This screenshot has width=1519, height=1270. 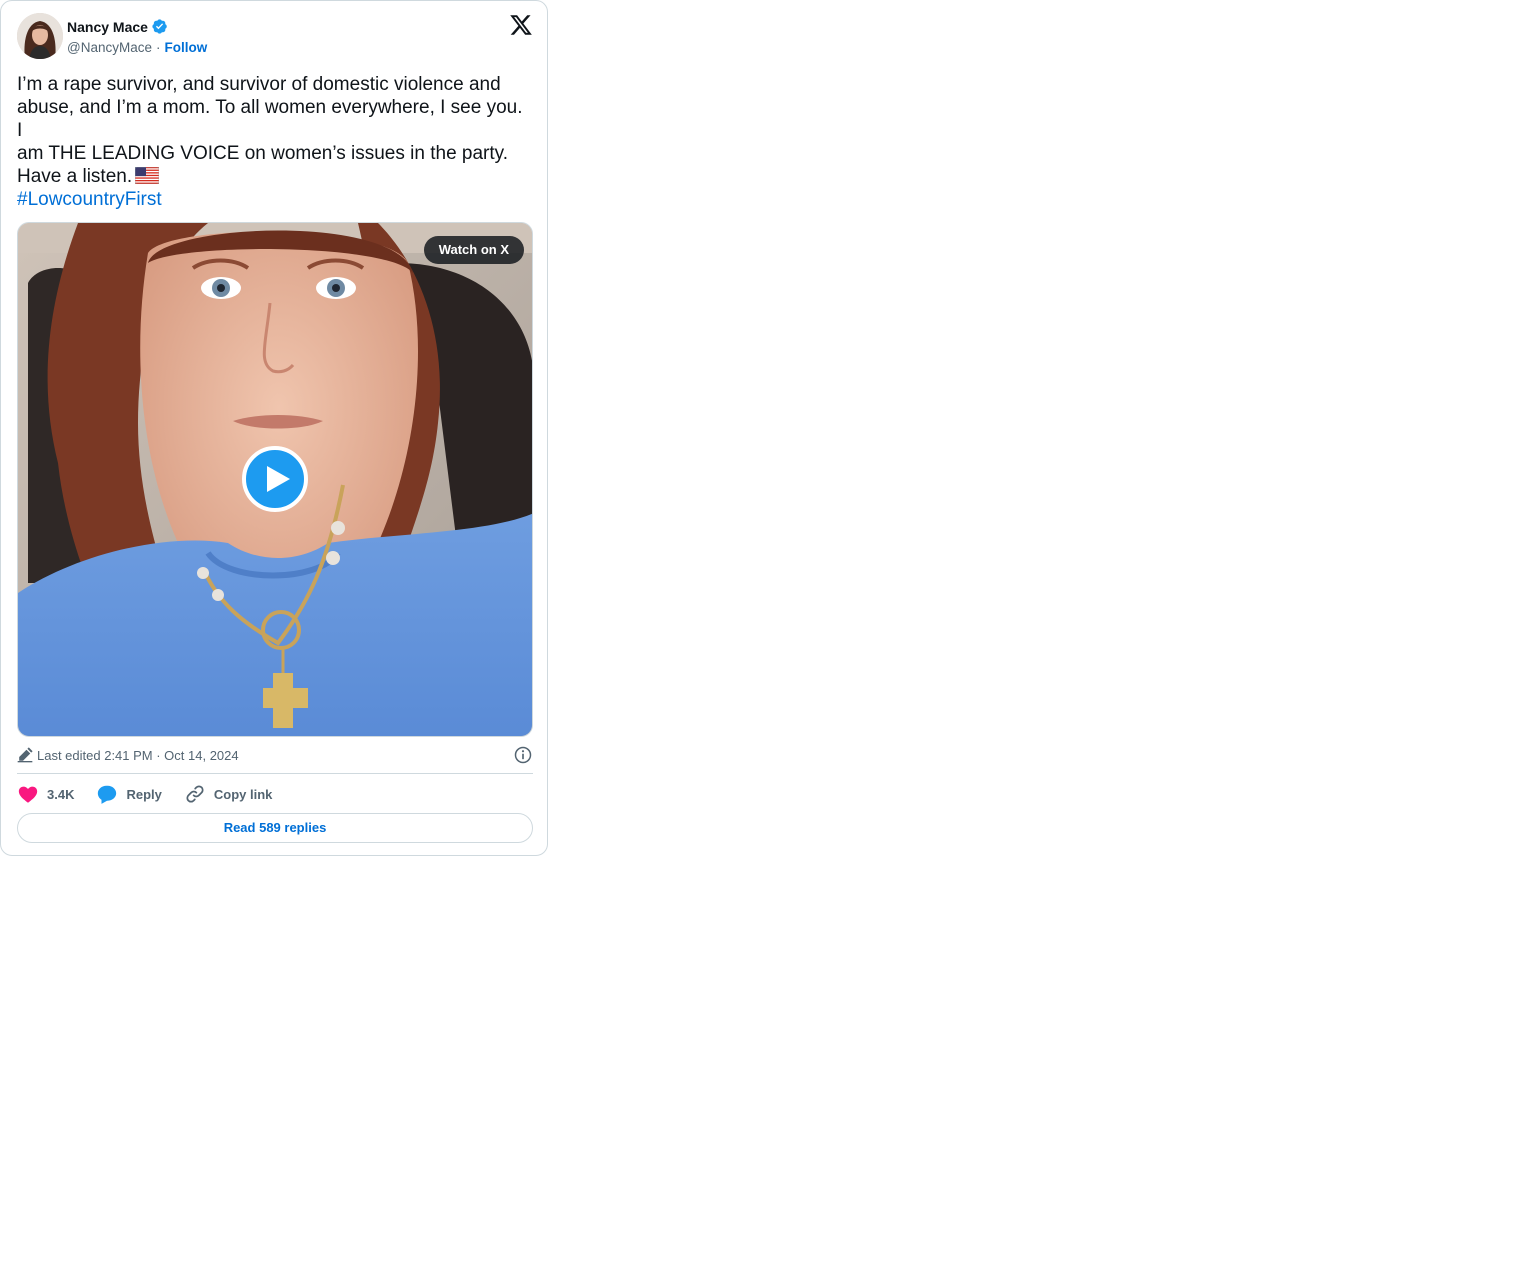 I want to click on info-icon, so click(x=523, y=755).